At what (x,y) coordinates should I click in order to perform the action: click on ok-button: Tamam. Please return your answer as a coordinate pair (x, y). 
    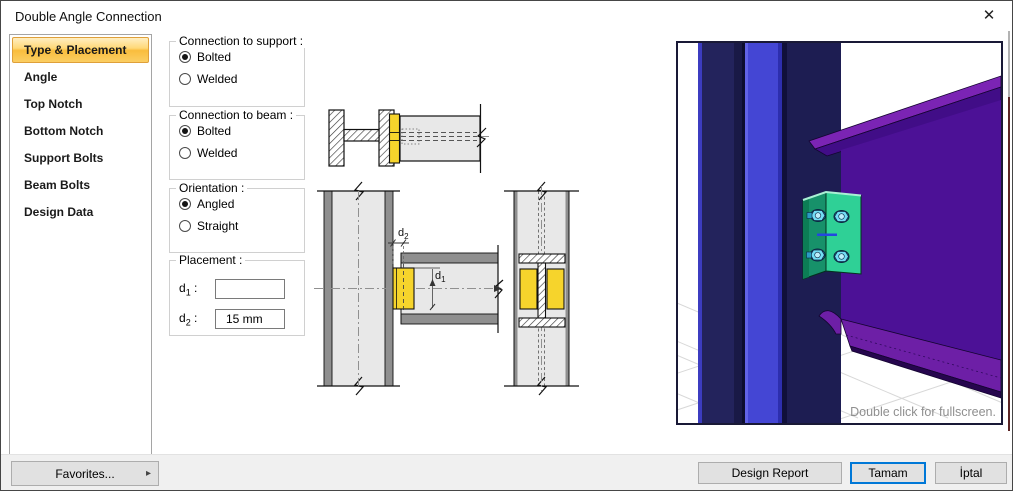
    Looking at the image, I should click on (888, 473).